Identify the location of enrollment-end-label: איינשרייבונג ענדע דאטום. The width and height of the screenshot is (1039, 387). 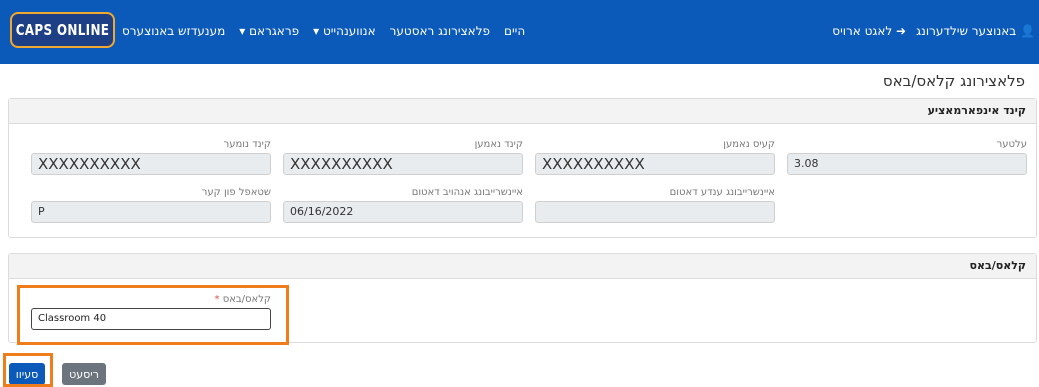
(722, 192).